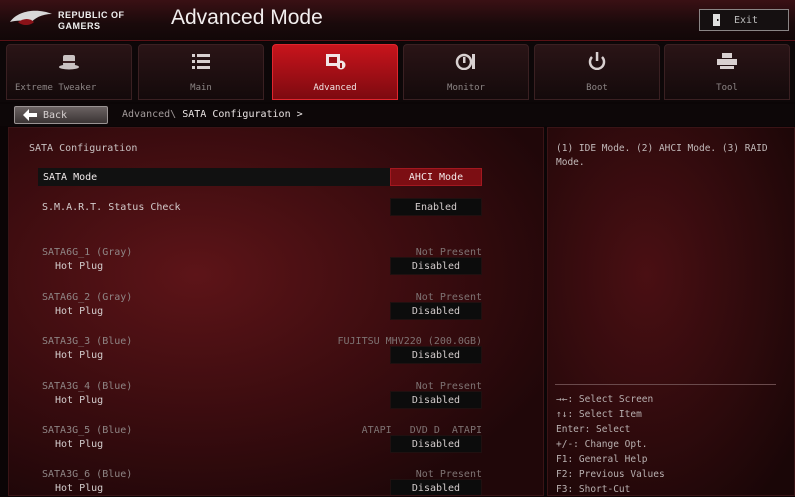 The width and height of the screenshot is (795, 497). What do you see at coordinates (727, 88) in the screenshot?
I see `tab-label: Tool` at bounding box center [727, 88].